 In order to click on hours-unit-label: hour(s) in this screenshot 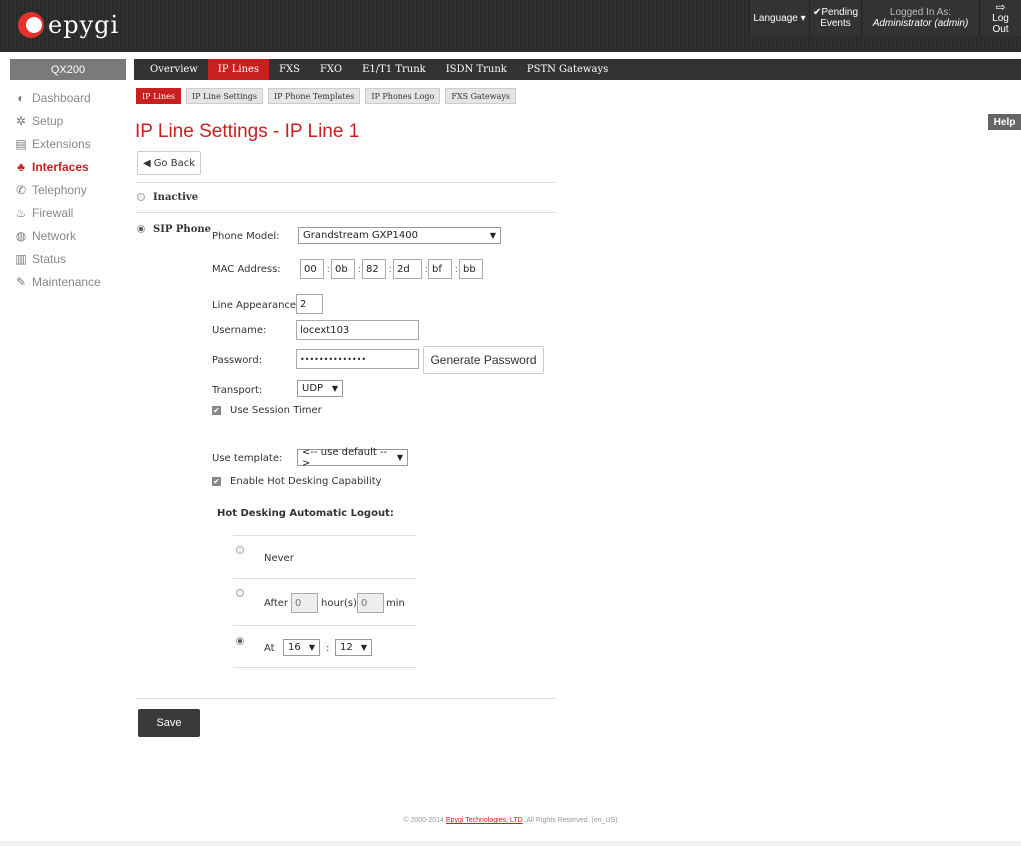, I will do `click(339, 603)`.